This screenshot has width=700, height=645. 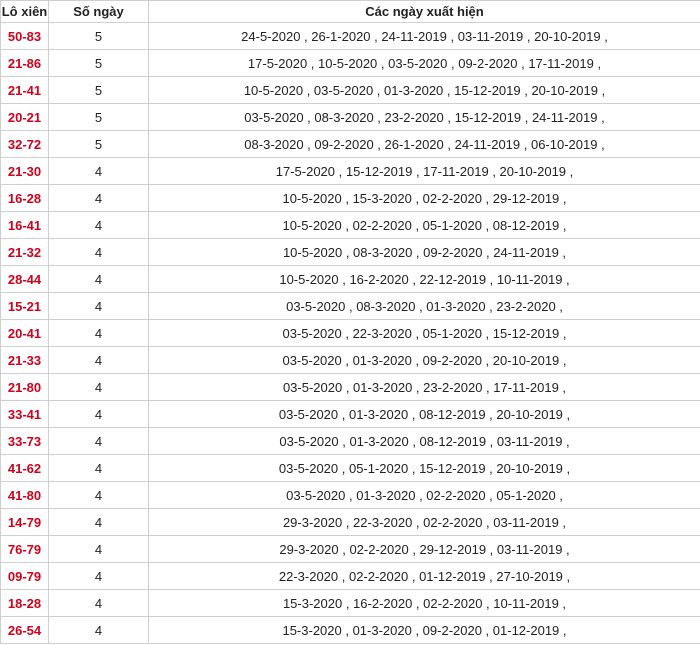 What do you see at coordinates (24, 387) in the screenshot?
I see `pair-cell: 21-80` at bounding box center [24, 387].